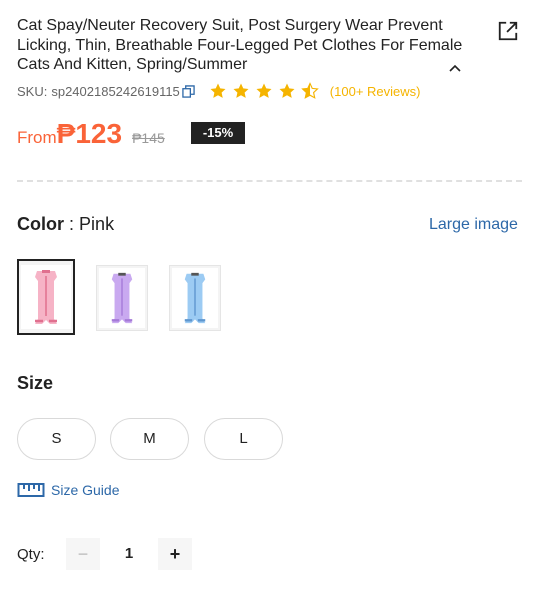  Describe the element at coordinates (97, 224) in the screenshot. I see `color-selected: Pink` at that location.